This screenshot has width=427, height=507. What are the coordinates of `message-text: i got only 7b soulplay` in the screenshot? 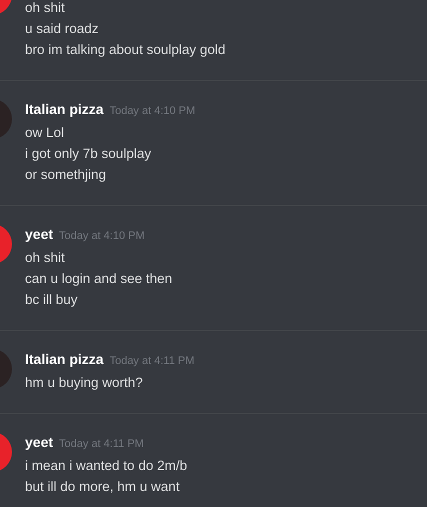 It's located at (88, 154).